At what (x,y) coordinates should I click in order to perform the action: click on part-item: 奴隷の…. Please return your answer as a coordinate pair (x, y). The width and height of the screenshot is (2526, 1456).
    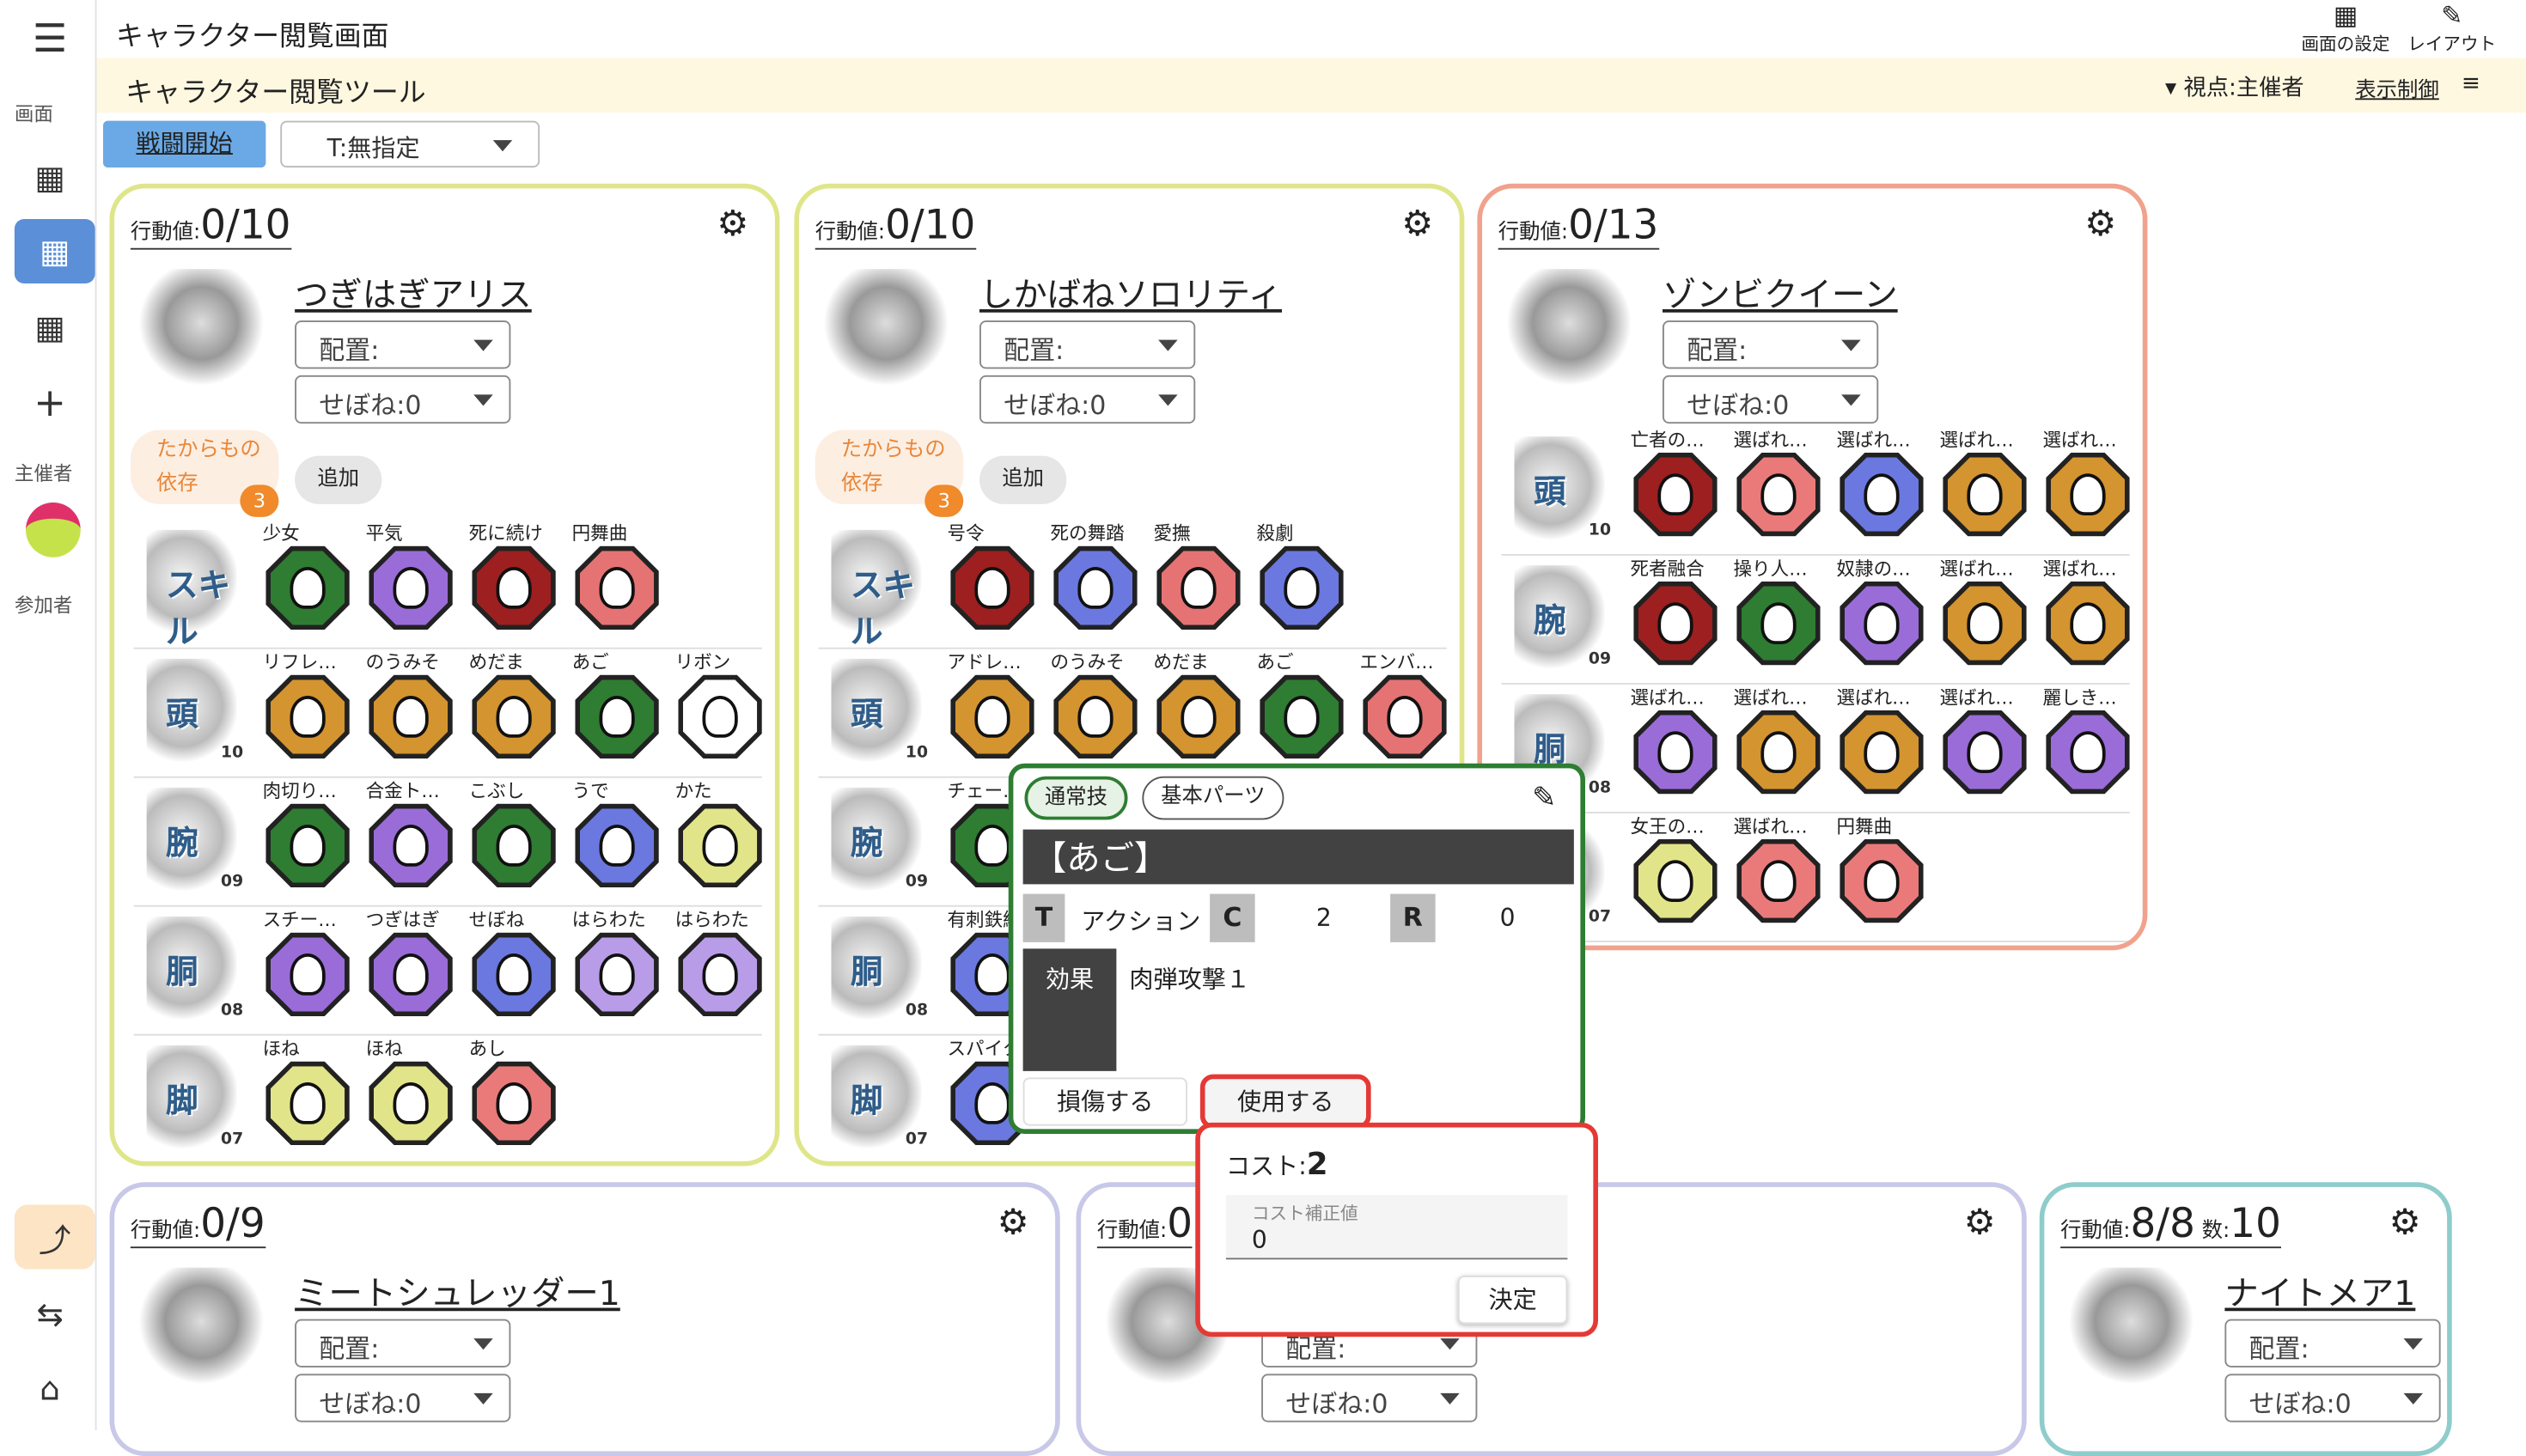
    Looking at the image, I should click on (1882, 611).